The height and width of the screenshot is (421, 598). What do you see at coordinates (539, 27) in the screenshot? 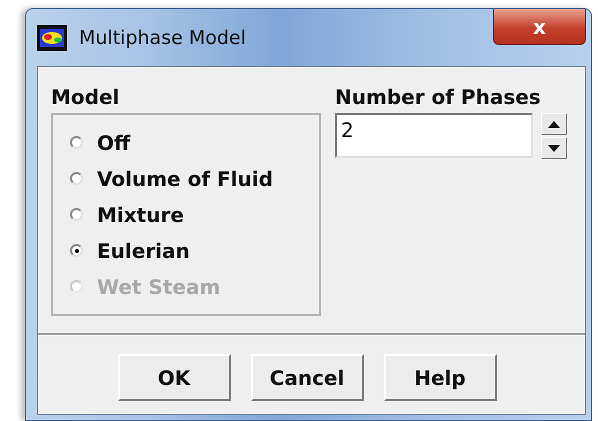
I see `close-button: x` at bounding box center [539, 27].